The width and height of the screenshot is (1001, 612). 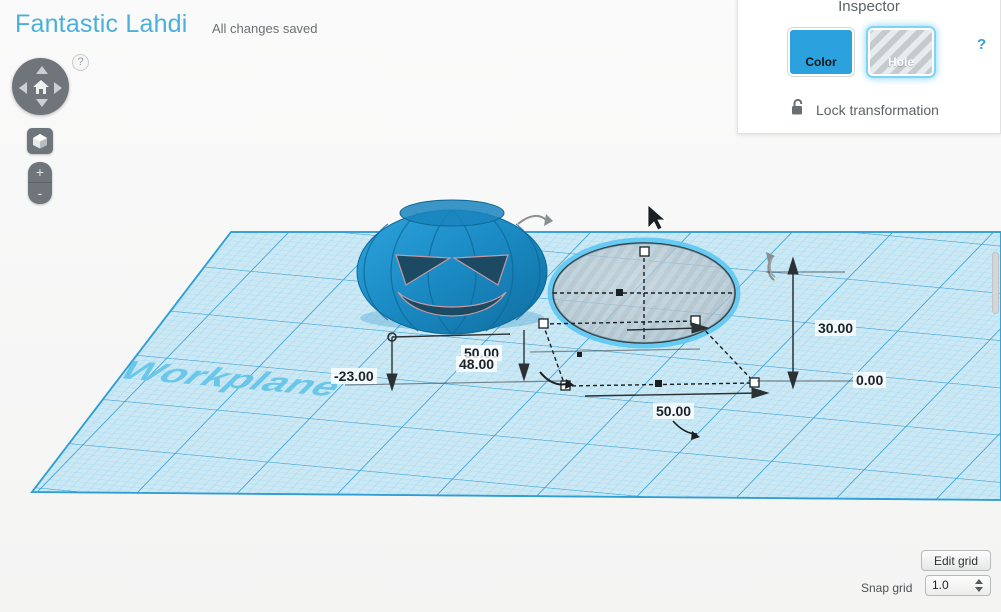 I want to click on view-help-icon: ?, so click(x=80, y=62).